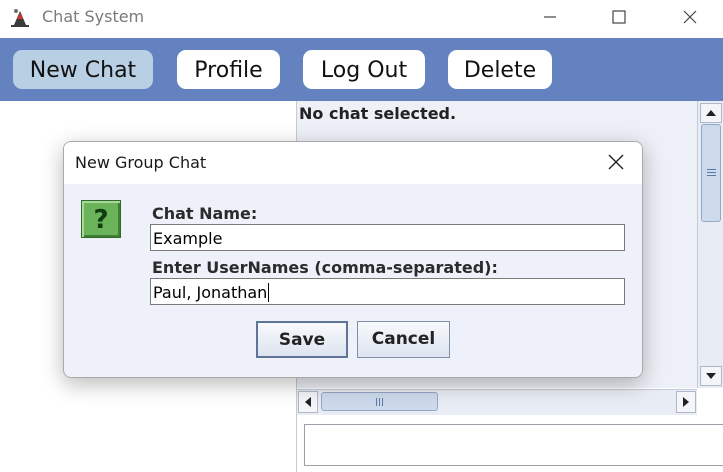 The height and width of the screenshot is (472, 723). What do you see at coordinates (141, 162) in the screenshot?
I see `dialog-title: New Group Chat` at bounding box center [141, 162].